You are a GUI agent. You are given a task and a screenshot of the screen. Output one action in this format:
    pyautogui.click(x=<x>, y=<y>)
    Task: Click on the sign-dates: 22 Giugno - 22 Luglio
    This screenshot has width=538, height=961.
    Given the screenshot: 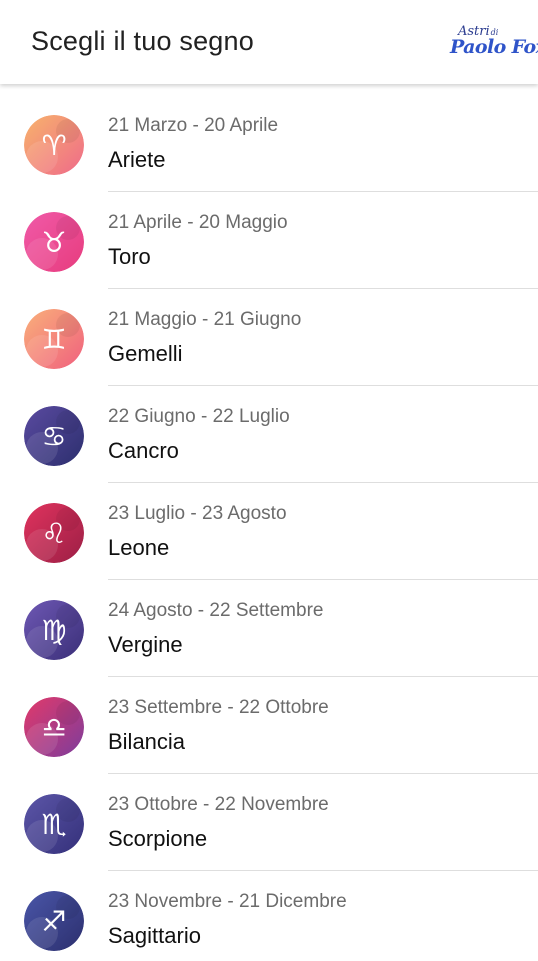 What is the action you would take?
    pyautogui.click(x=199, y=416)
    